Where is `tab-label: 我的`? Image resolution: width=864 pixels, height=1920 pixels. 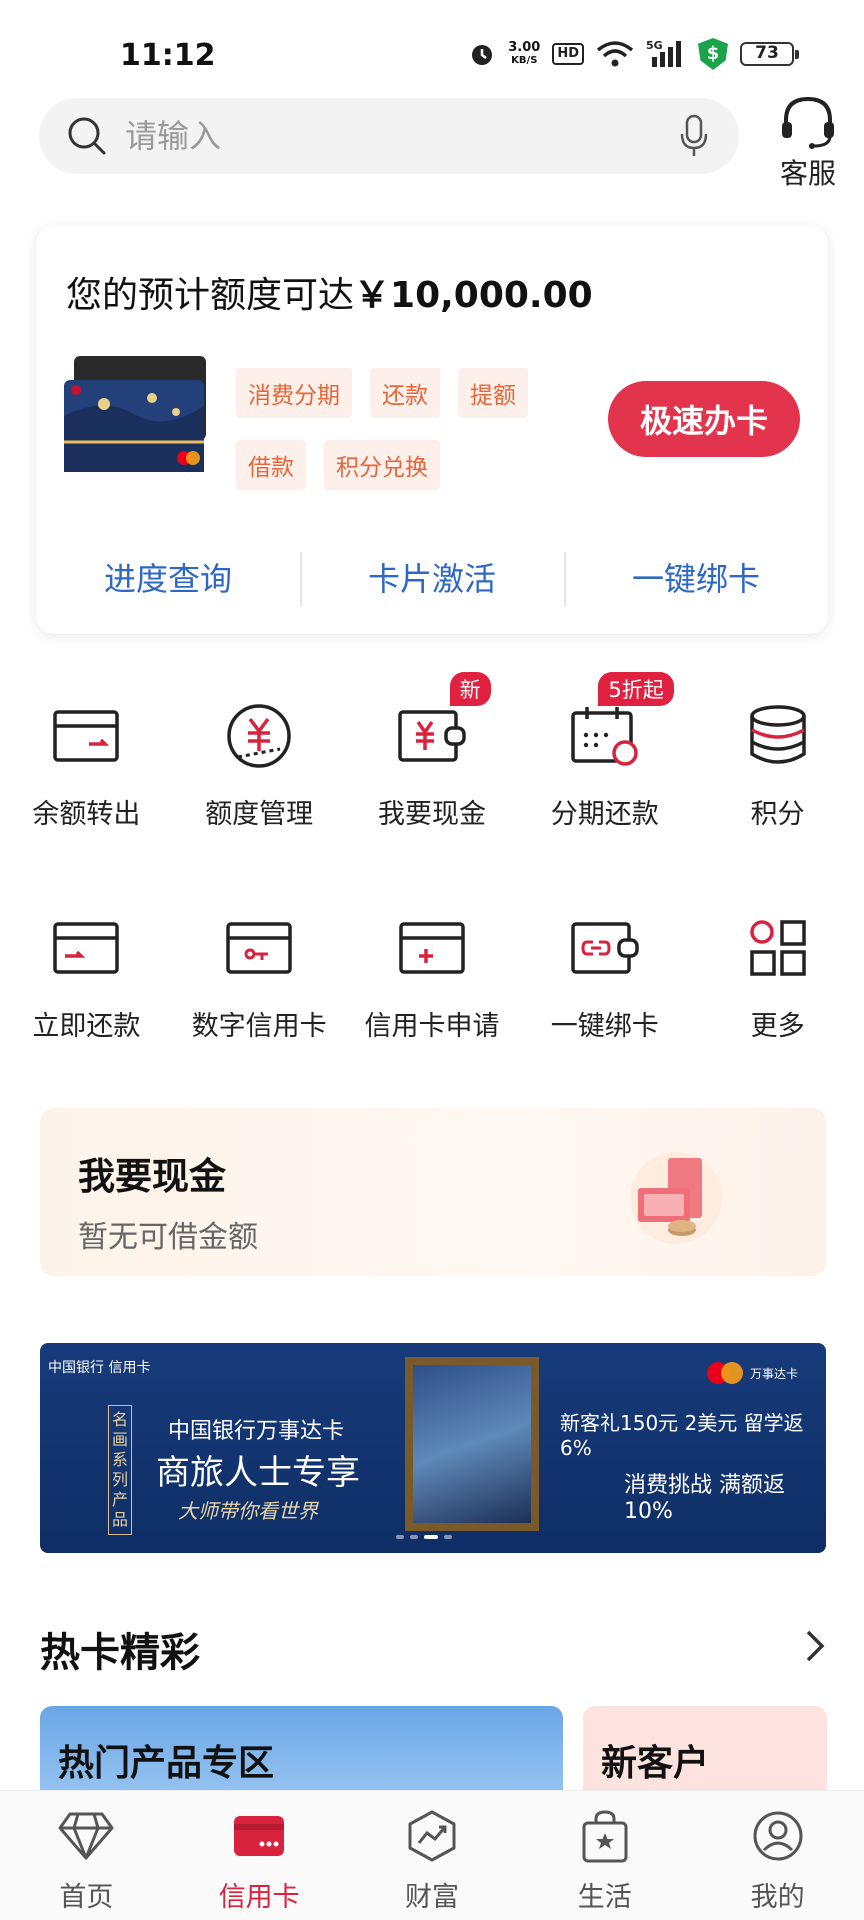
tab-label: 我的 is located at coordinates (777, 1897).